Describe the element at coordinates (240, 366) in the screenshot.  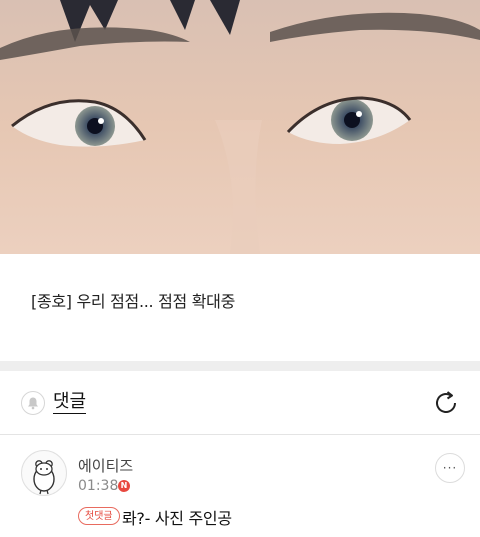
I see `section-divider` at that location.